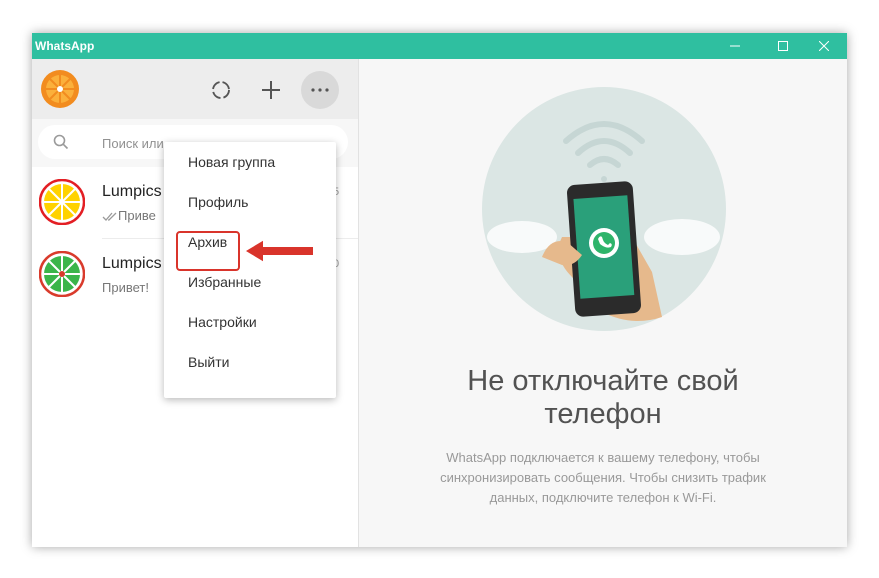  What do you see at coordinates (65, 46) in the screenshot?
I see `window-title: WhatsApp` at bounding box center [65, 46].